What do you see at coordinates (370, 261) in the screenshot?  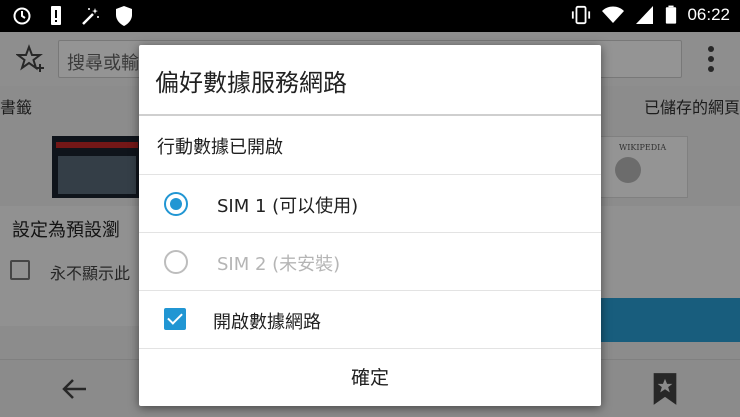 I see `sim2-option: SIM 2 (未安裝)` at bounding box center [370, 261].